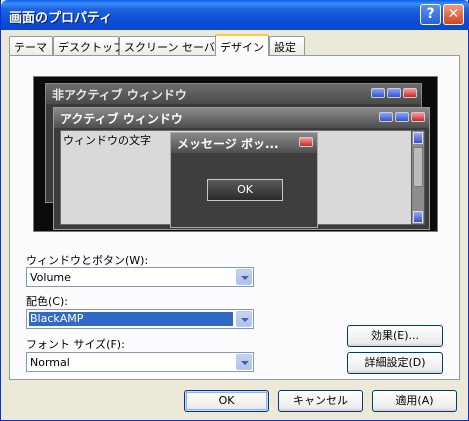 This screenshot has width=469, height=421. I want to click on window-text-sample: ウィンドウの文字, so click(107, 140).